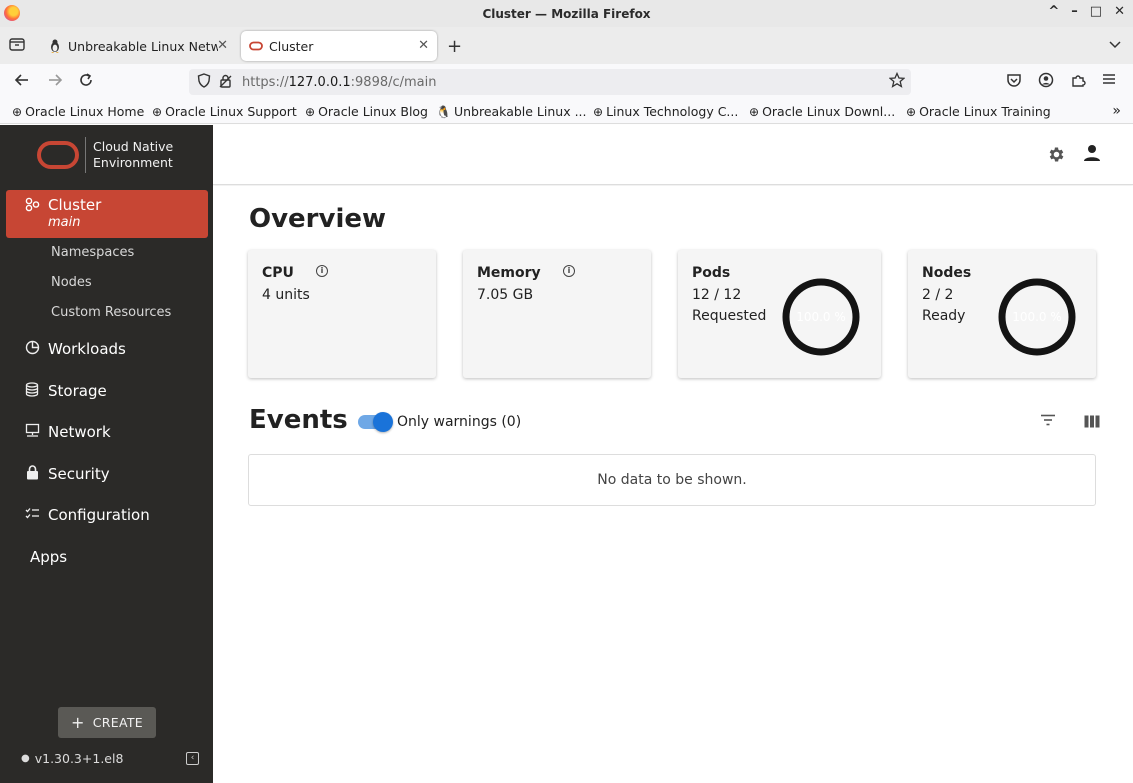  I want to click on version-label: ● v1.30.3+1.el8, so click(72, 758).